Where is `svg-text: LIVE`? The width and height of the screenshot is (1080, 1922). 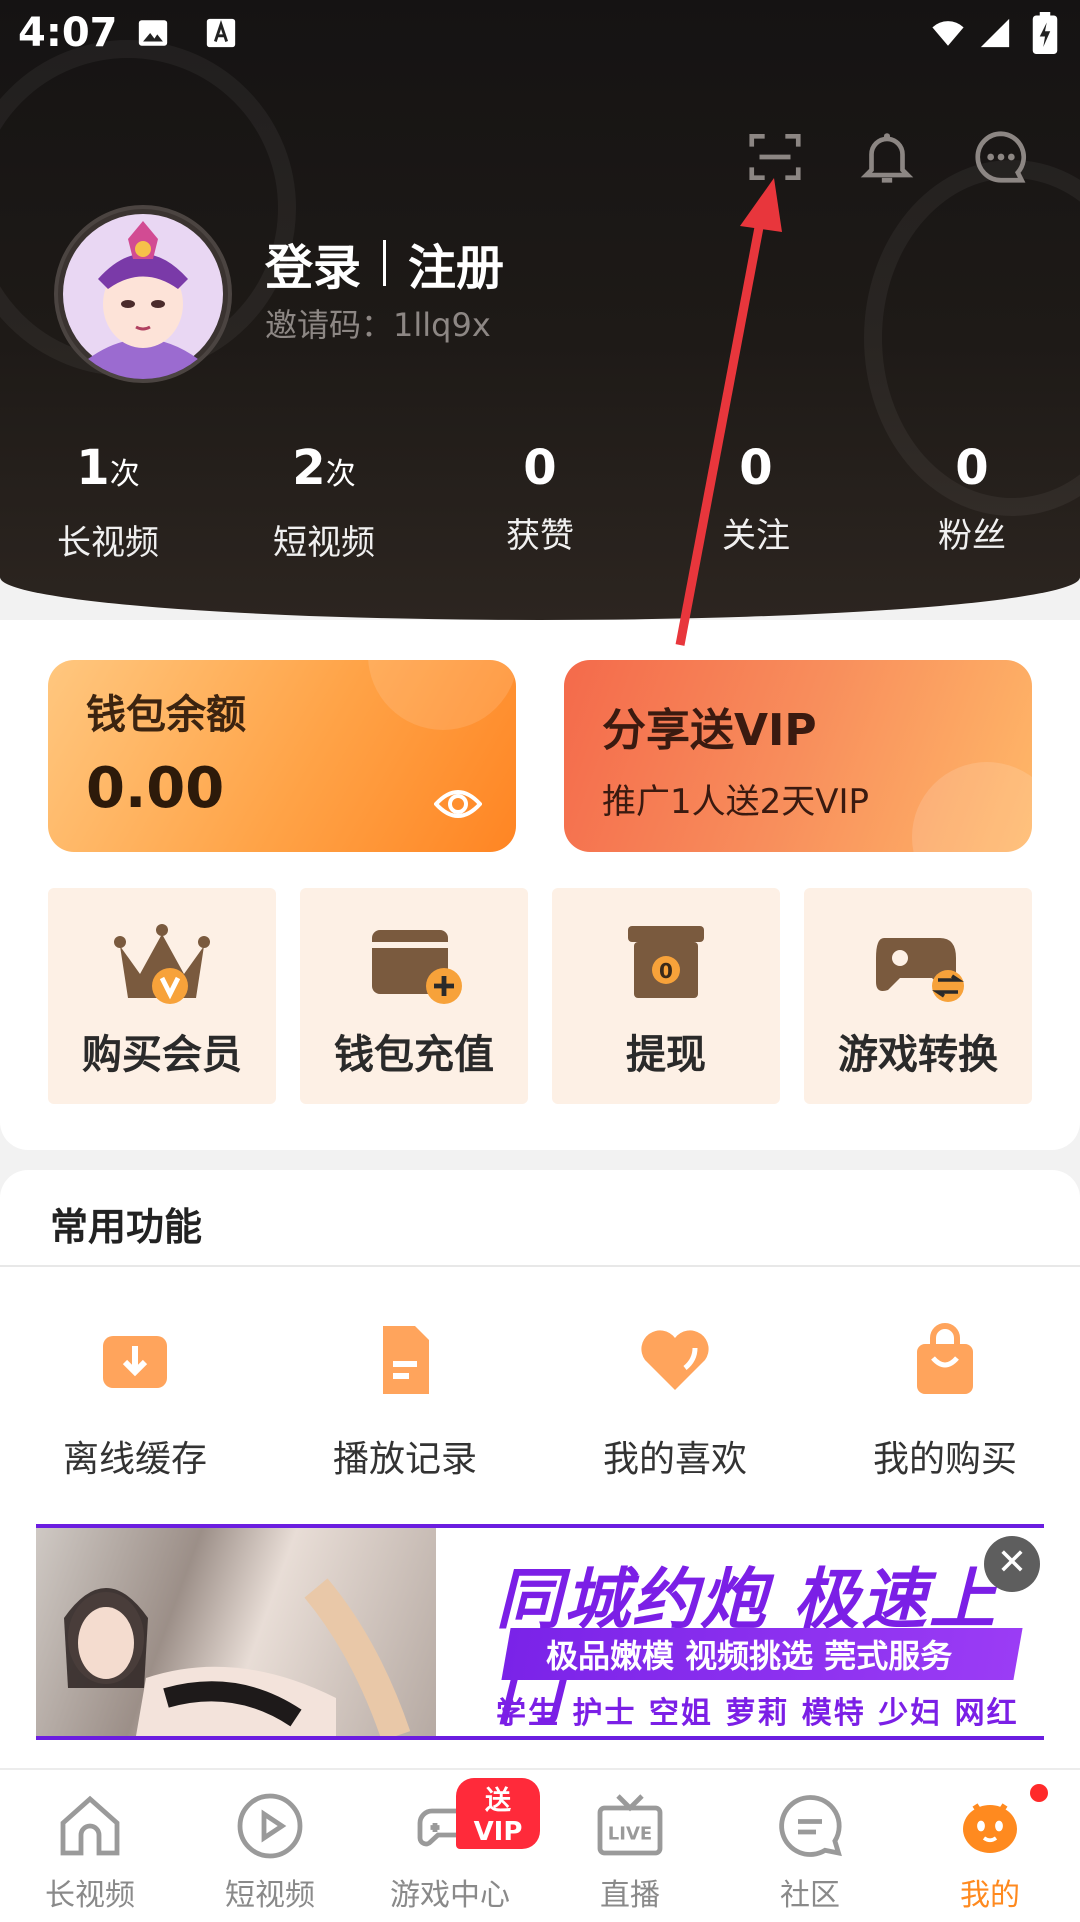
svg-text: LIVE is located at coordinates (630, 1834).